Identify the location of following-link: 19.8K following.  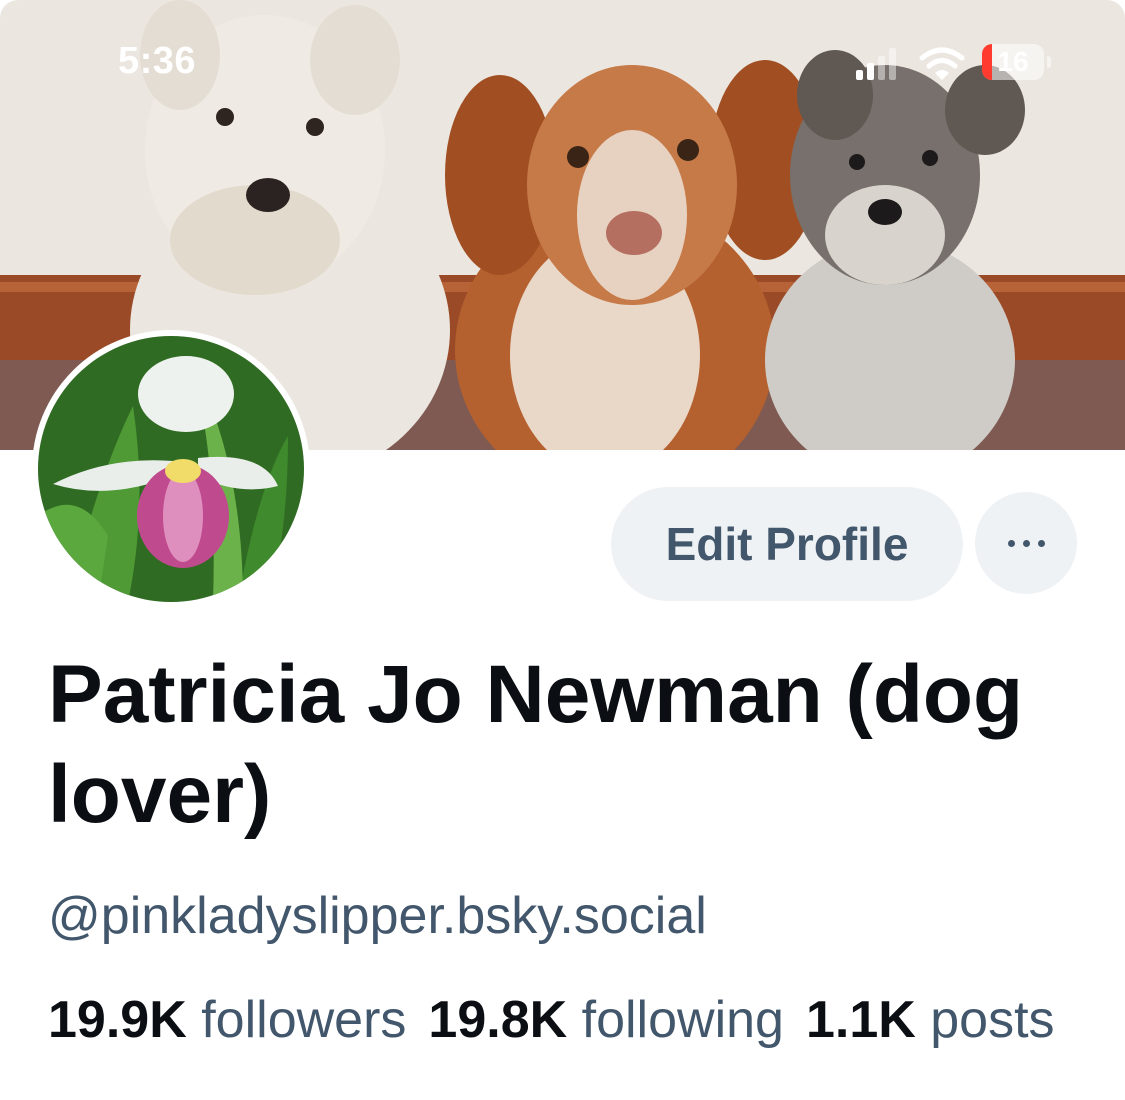
(606, 1020).